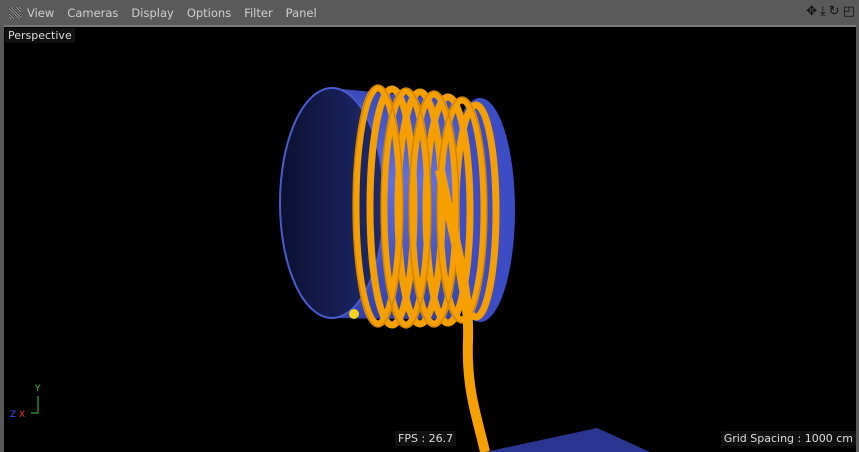  I want to click on axis-x-label: X, so click(22, 415).